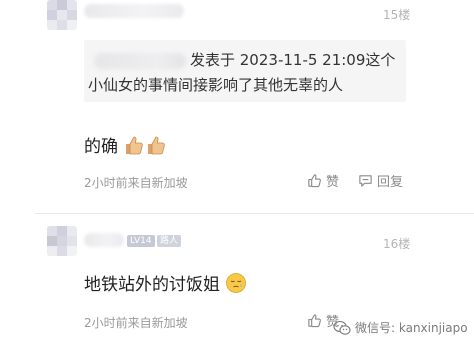  What do you see at coordinates (152, 285) in the screenshot?
I see `comment-body: 地铁站外的讨饭姐` at bounding box center [152, 285].